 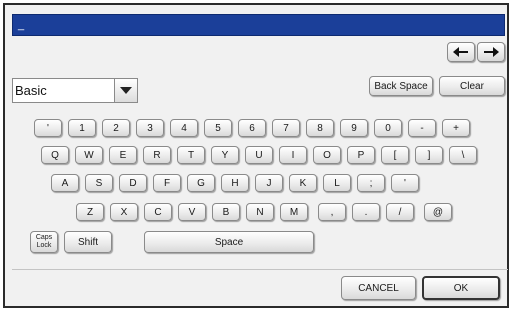 I want to click on ok-button: OK, so click(x=461, y=288).